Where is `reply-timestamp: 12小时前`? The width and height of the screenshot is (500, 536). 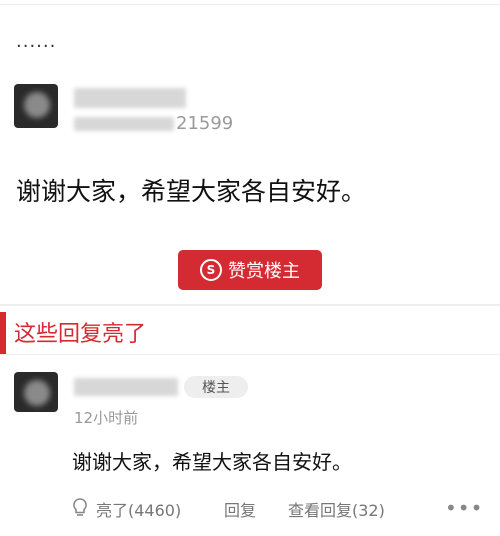 reply-timestamp: 12小时前 is located at coordinates (106, 418).